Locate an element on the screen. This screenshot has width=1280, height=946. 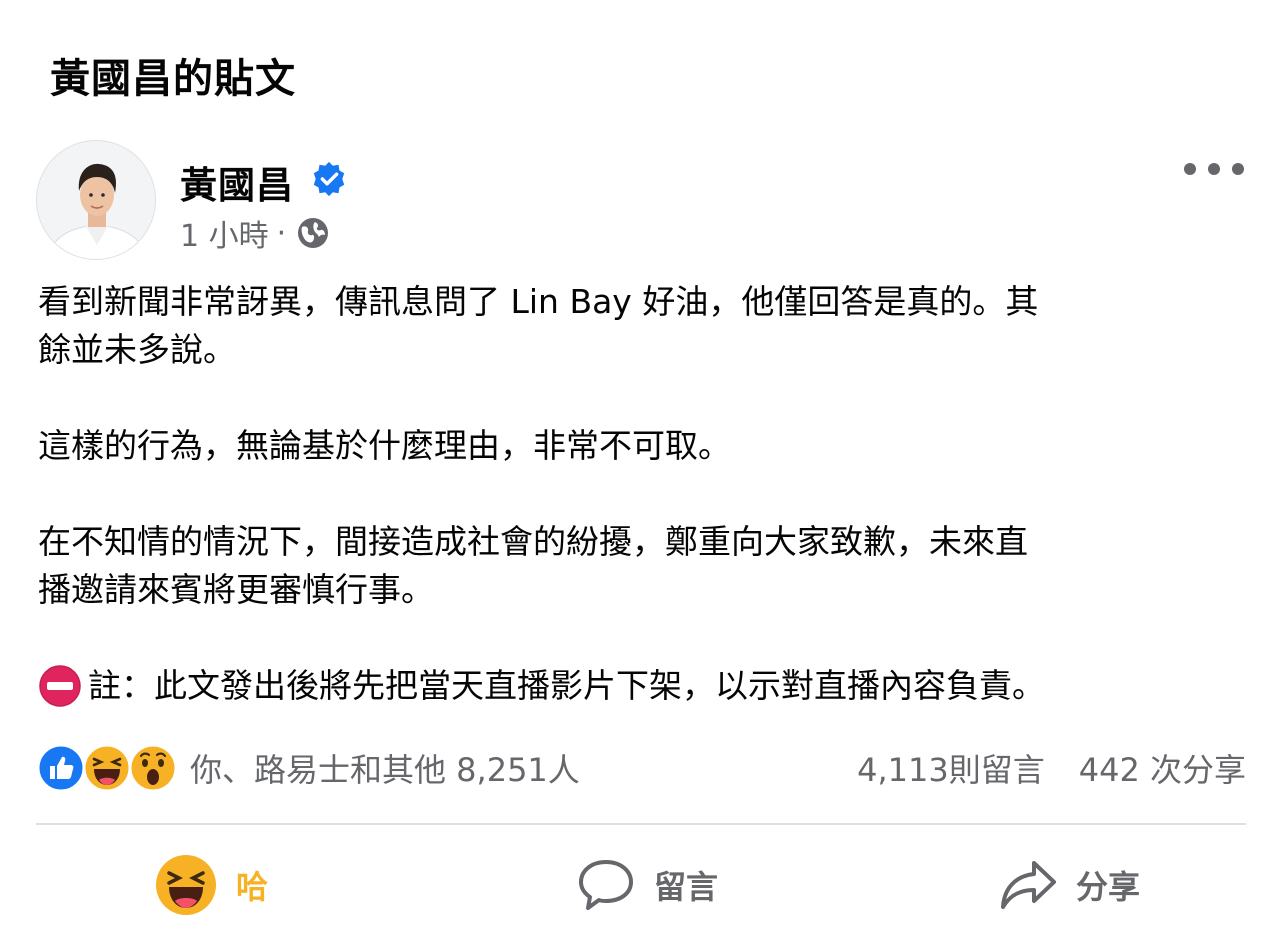
reaction-button: 哈 is located at coordinates (259, 885).